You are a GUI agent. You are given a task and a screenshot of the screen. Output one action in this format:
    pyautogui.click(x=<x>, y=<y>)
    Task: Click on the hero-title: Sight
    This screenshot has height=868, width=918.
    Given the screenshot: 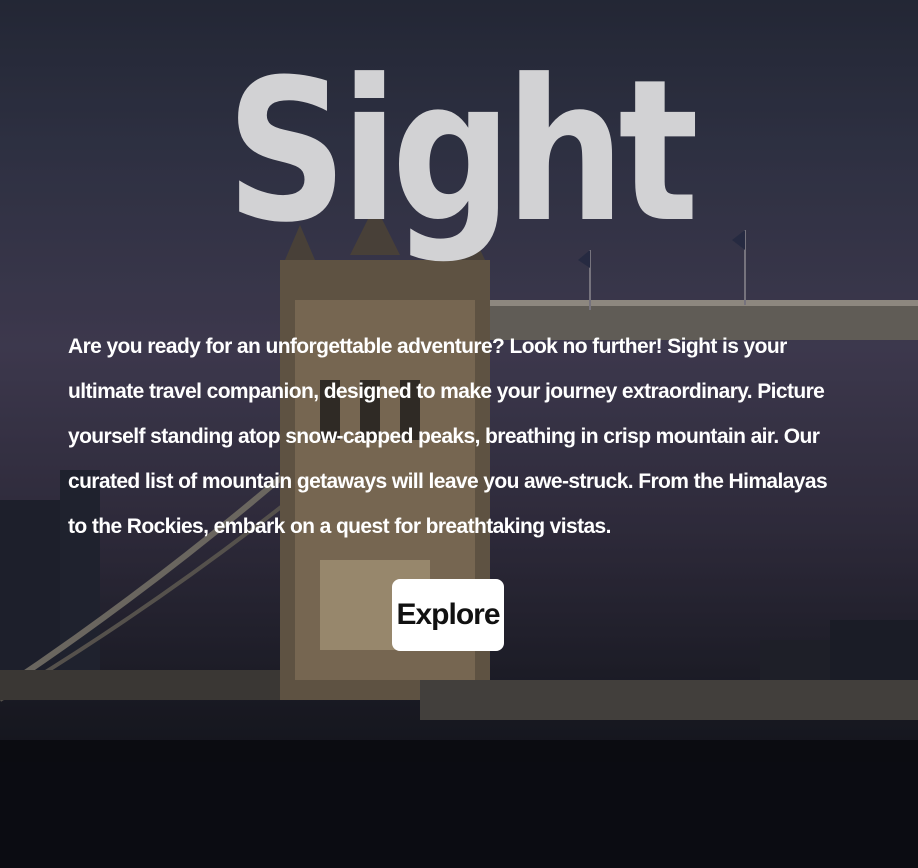 What is the action you would take?
    pyautogui.click(x=462, y=152)
    